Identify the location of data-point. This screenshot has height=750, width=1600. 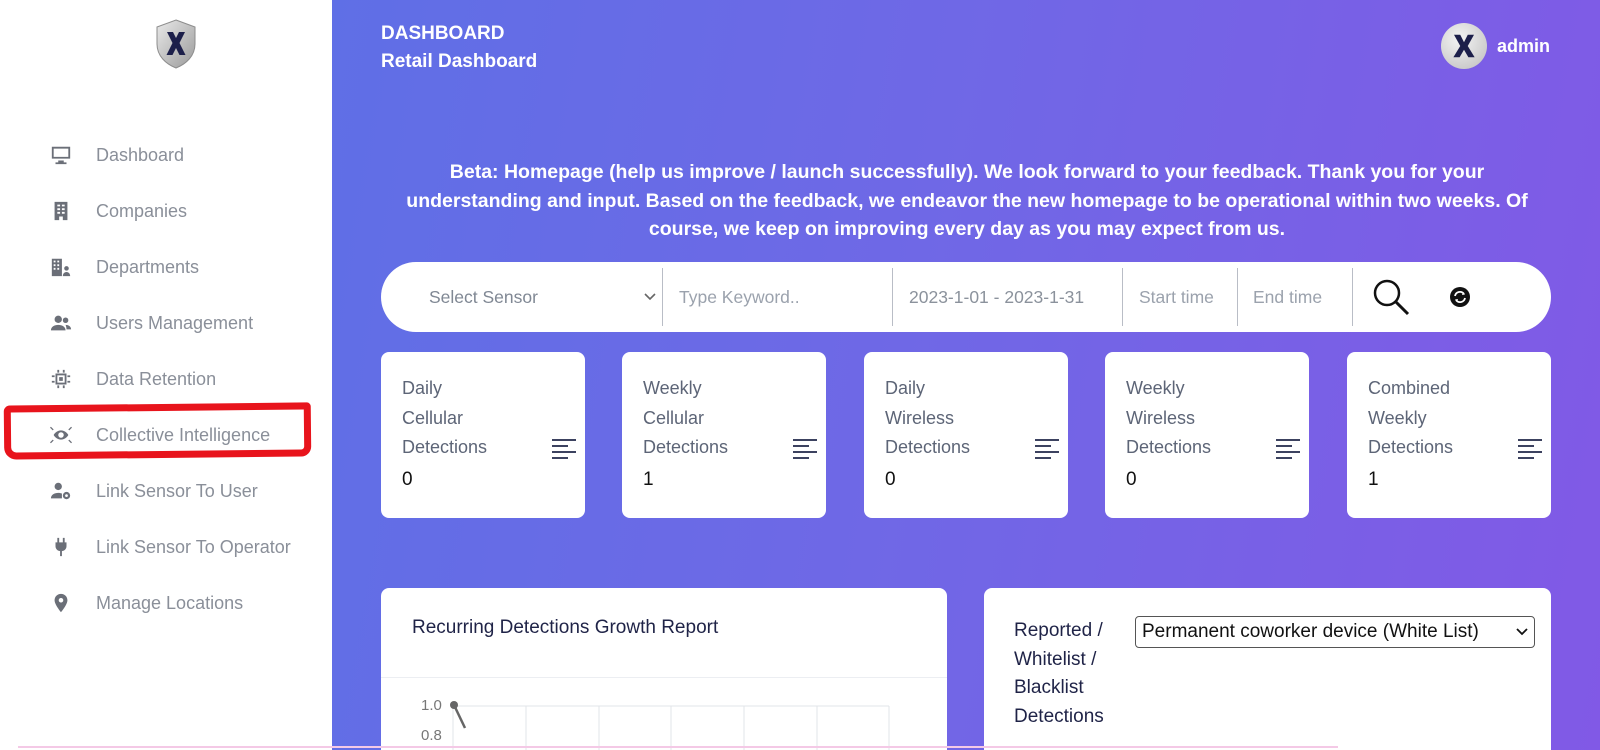
(454, 705).